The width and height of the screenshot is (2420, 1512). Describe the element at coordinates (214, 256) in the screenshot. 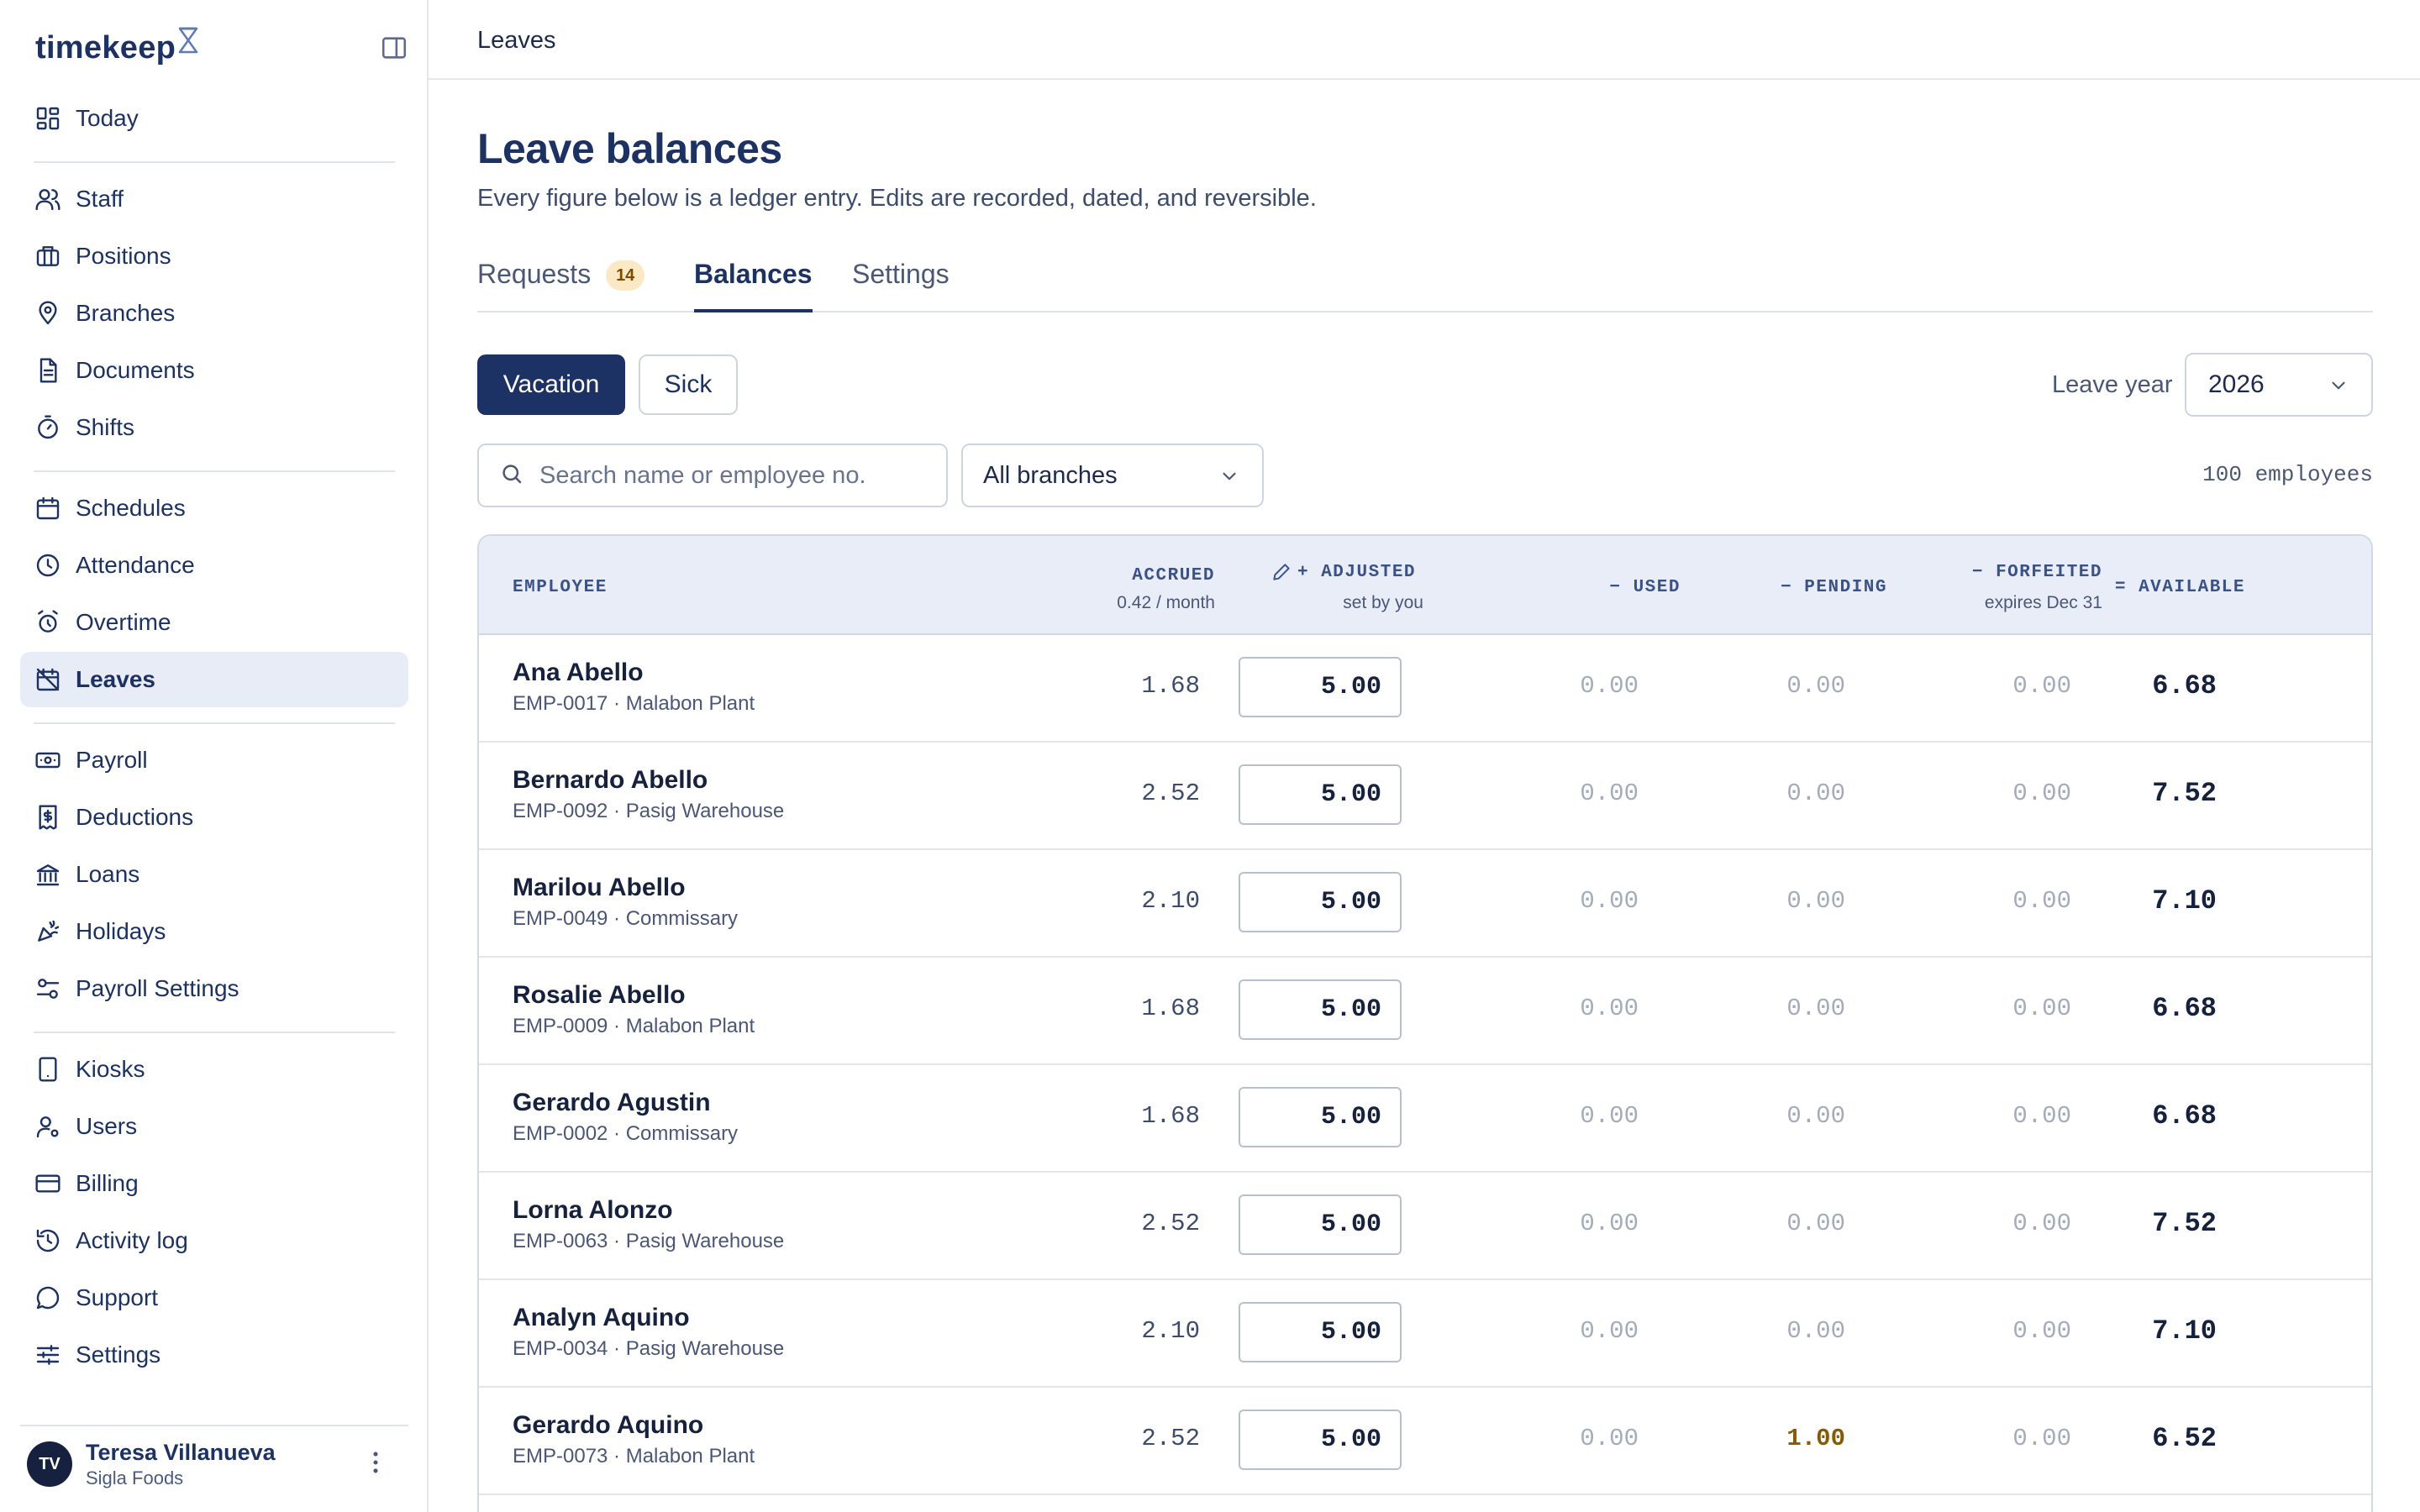

I see `sidebar-item-positions: Positions` at that location.